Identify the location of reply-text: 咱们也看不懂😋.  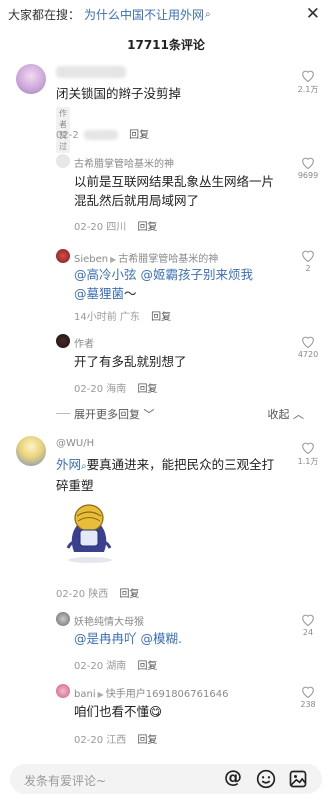
(118, 711).